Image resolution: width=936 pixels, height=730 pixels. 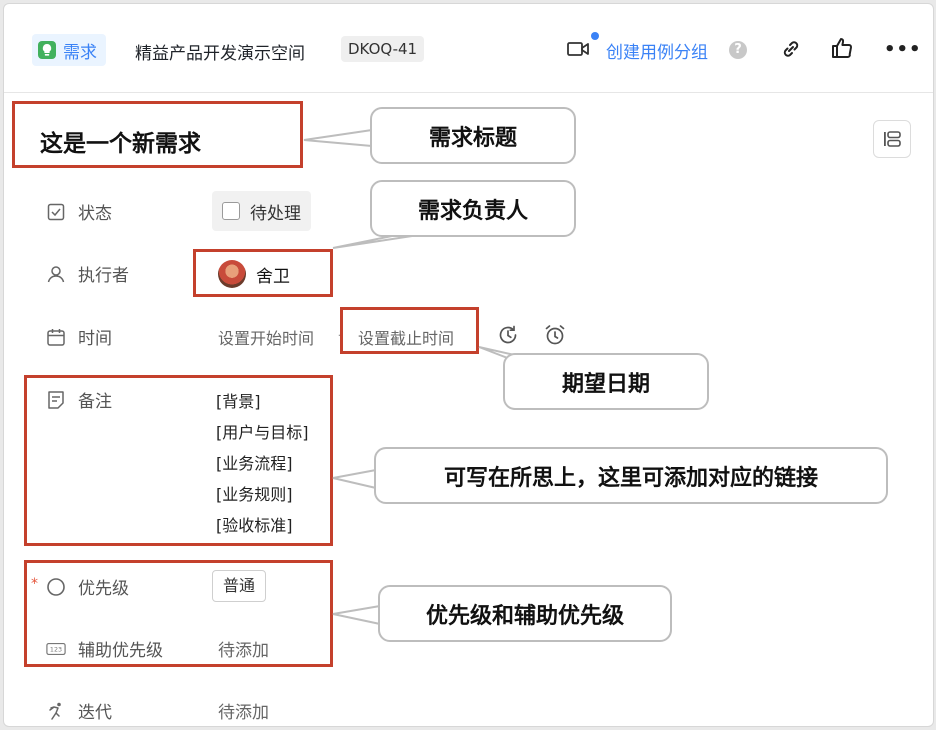 I want to click on status-field-label: 状态, so click(x=79, y=211).